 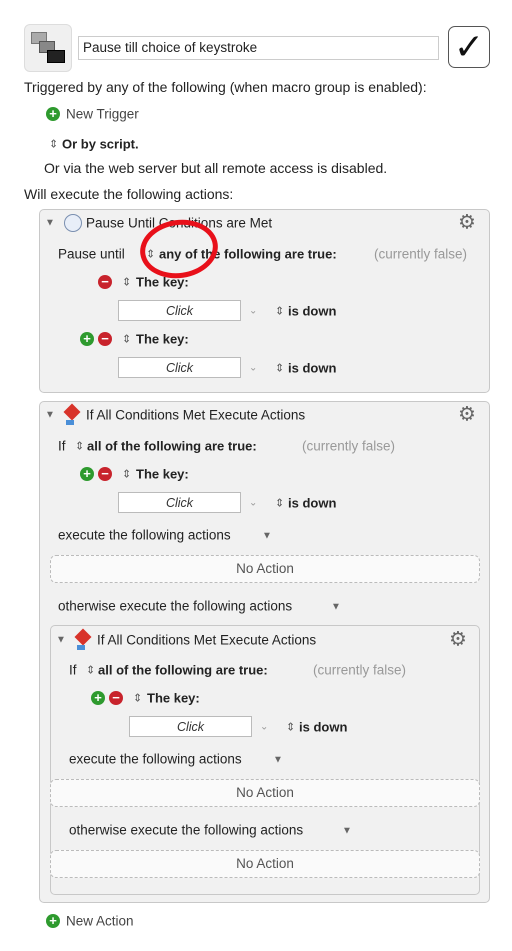 I want to click on or-by-script: Or by script., so click(x=100, y=144).